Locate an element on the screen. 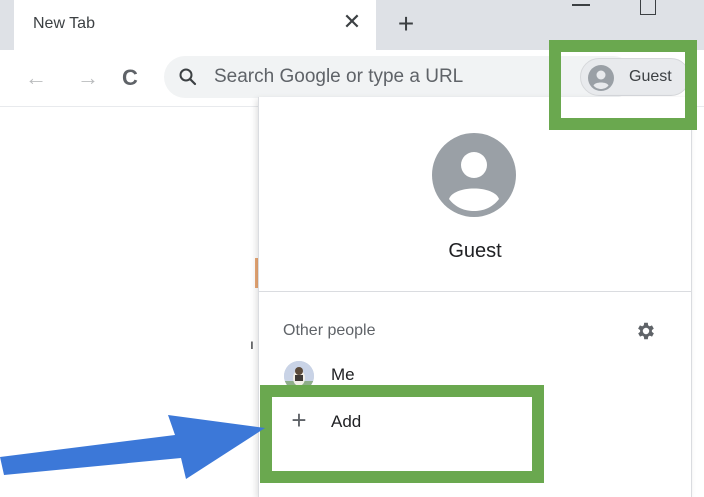  section-label: Other people is located at coordinates (329, 330).